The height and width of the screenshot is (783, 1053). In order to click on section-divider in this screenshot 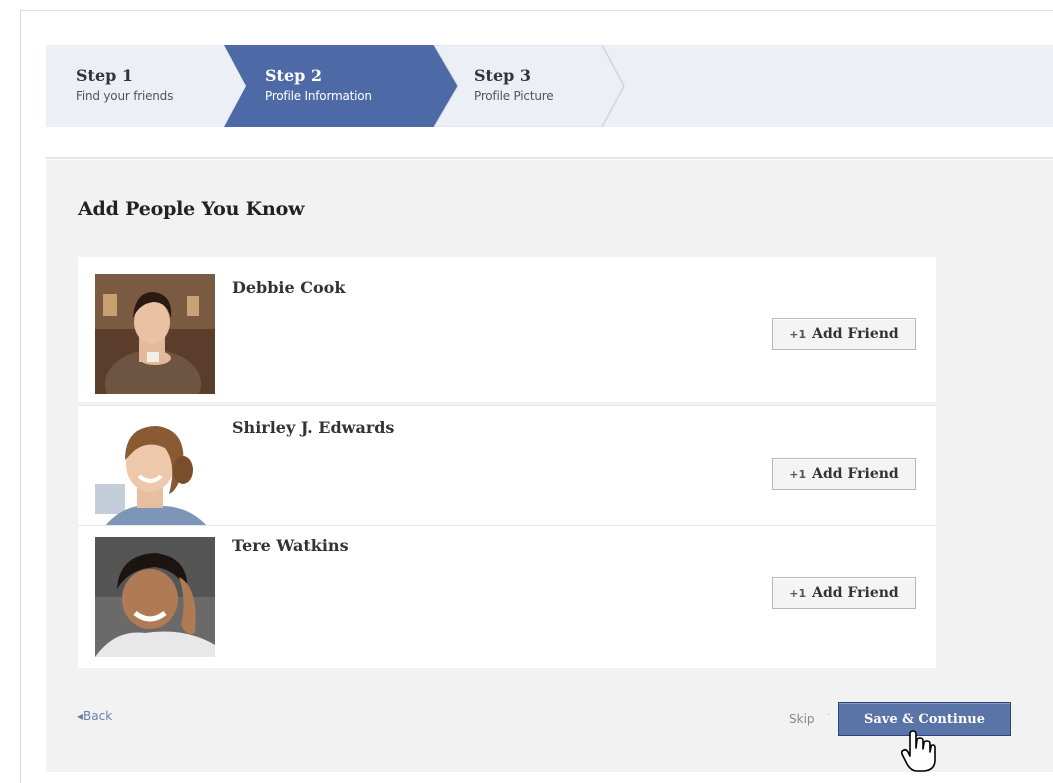, I will do `click(549, 158)`.